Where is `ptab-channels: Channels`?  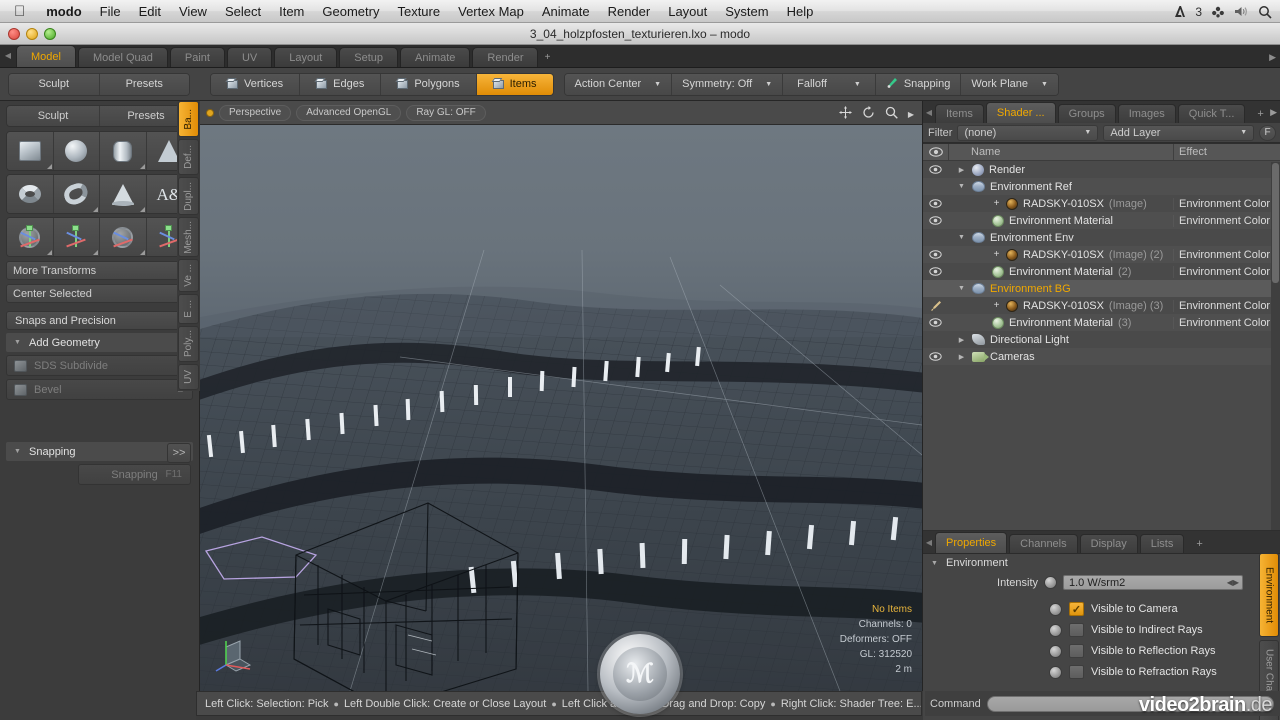 ptab-channels: Channels is located at coordinates (1043, 543).